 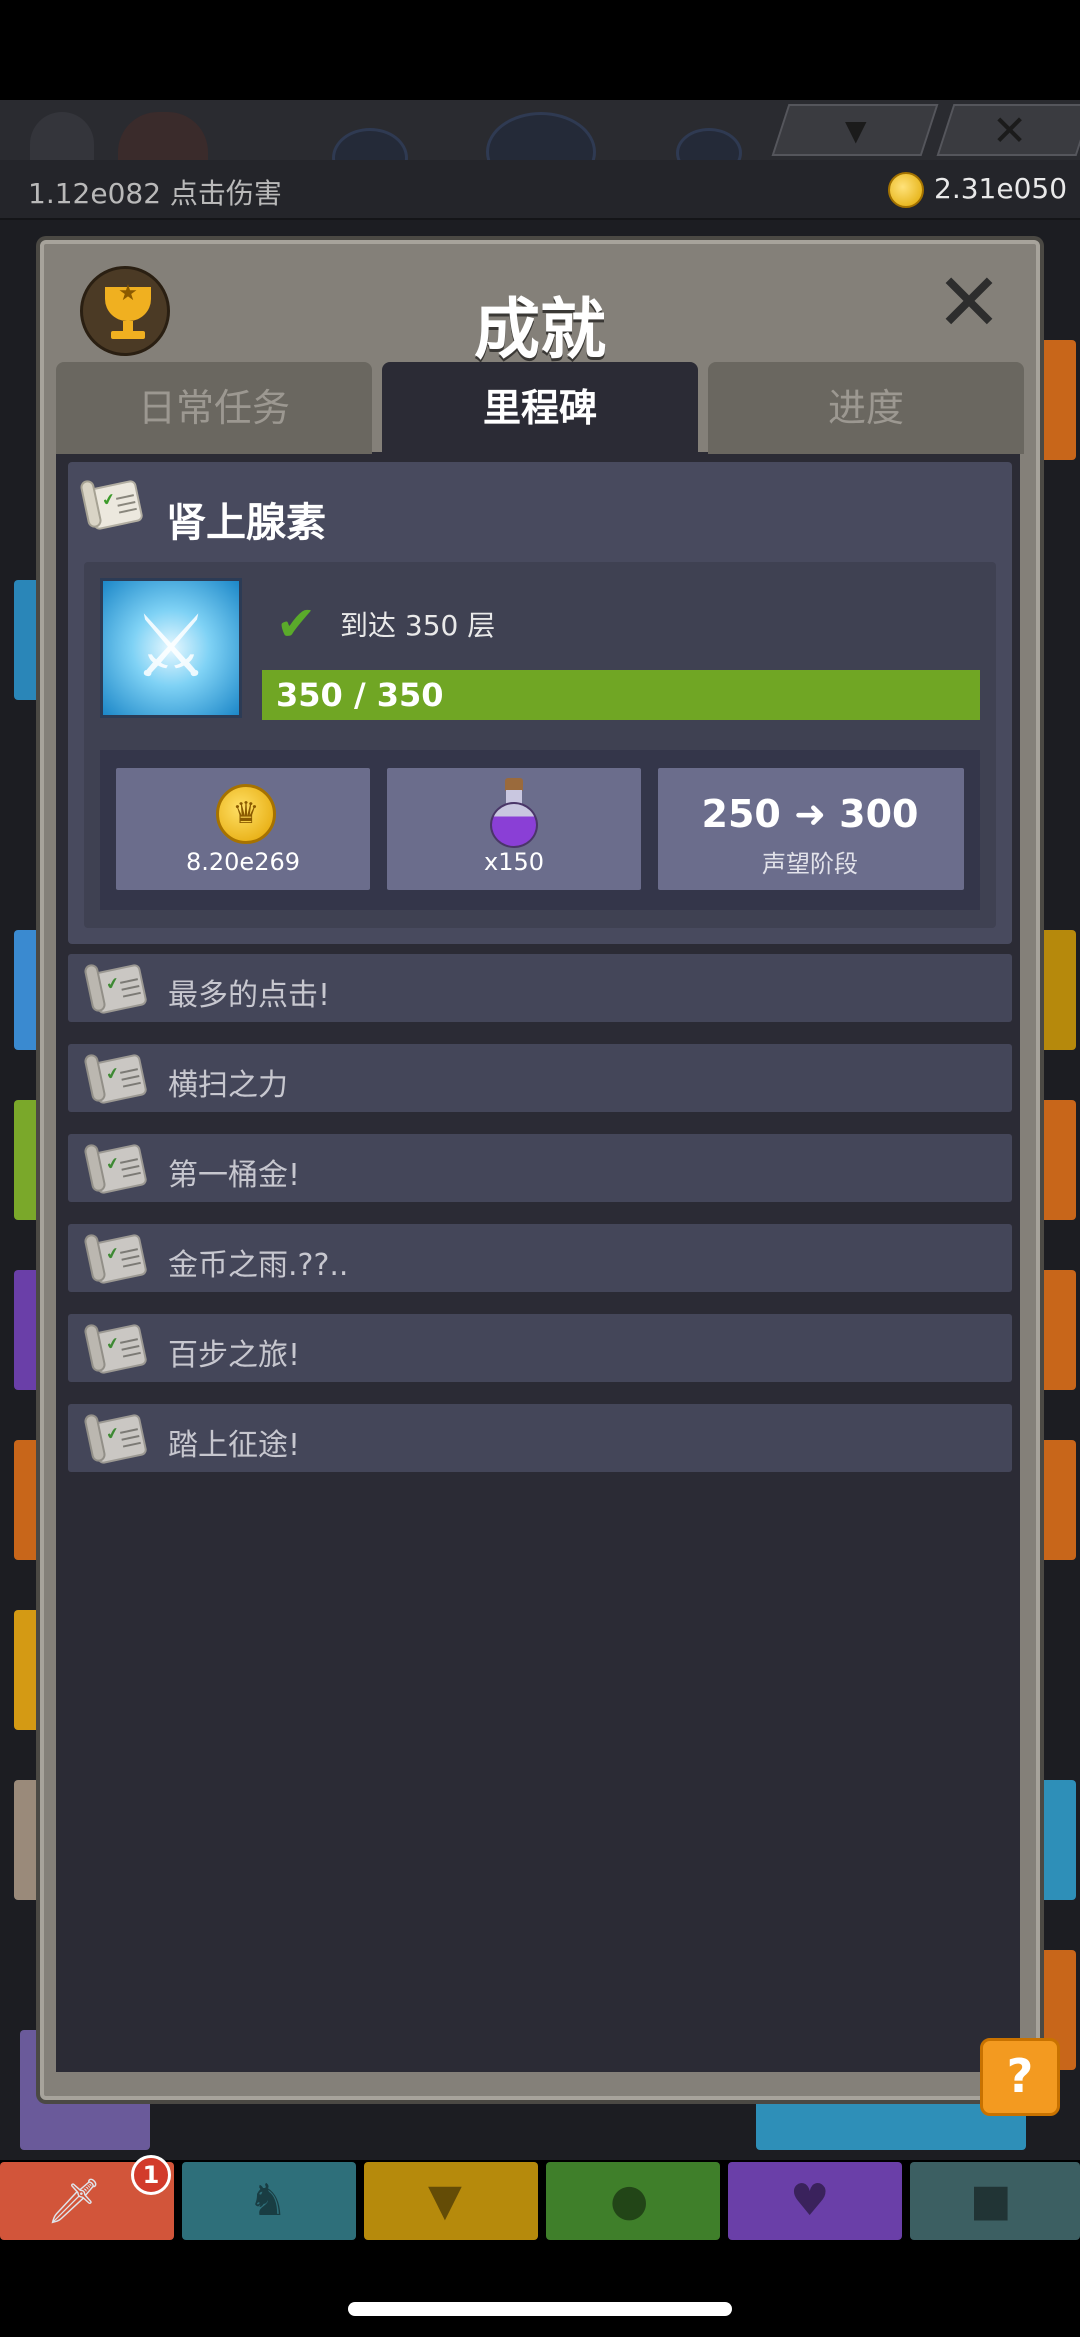 I want to click on tab-progress: 进度, so click(x=866, y=408).